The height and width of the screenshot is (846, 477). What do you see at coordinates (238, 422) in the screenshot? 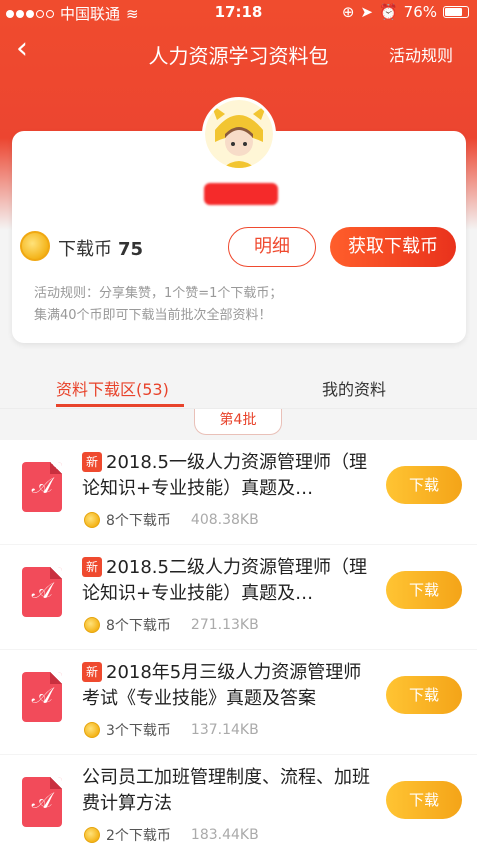
I see `batch-label: 第4批` at bounding box center [238, 422].